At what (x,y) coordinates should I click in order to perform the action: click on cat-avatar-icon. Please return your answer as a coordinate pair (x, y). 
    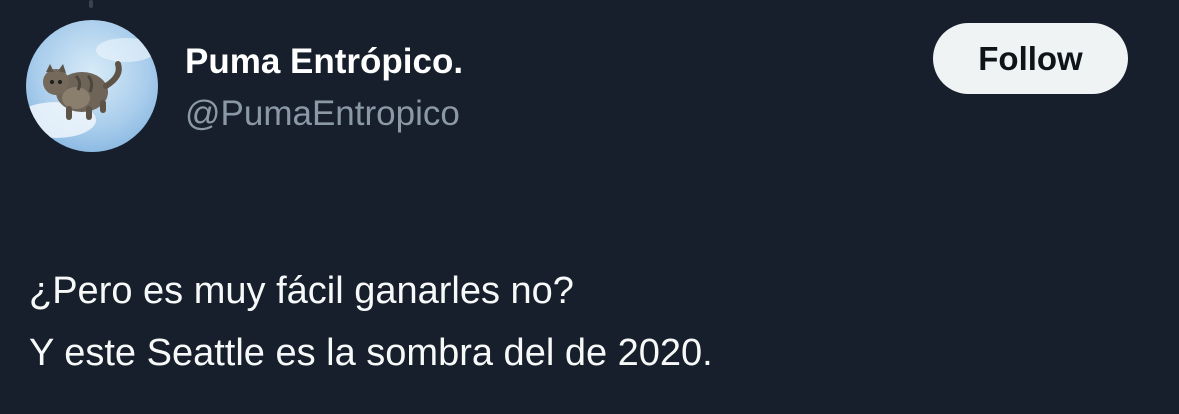
    Looking at the image, I should click on (92, 86).